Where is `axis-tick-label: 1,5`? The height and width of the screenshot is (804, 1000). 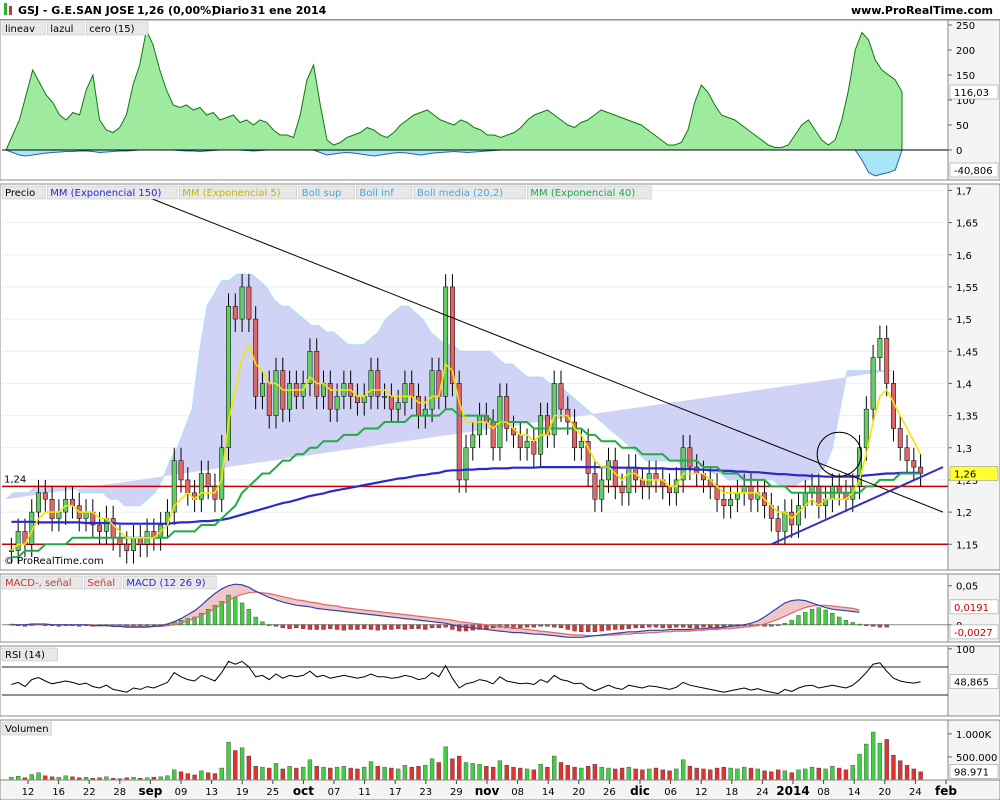
axis-tick-label: 1,5 is located at coordinates (964, 320).